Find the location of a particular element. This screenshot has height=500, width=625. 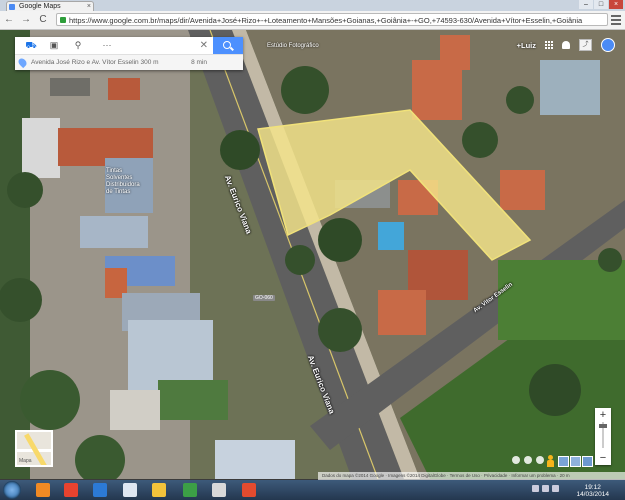

notifications-bell-icon is located at coordinates (566, 45).